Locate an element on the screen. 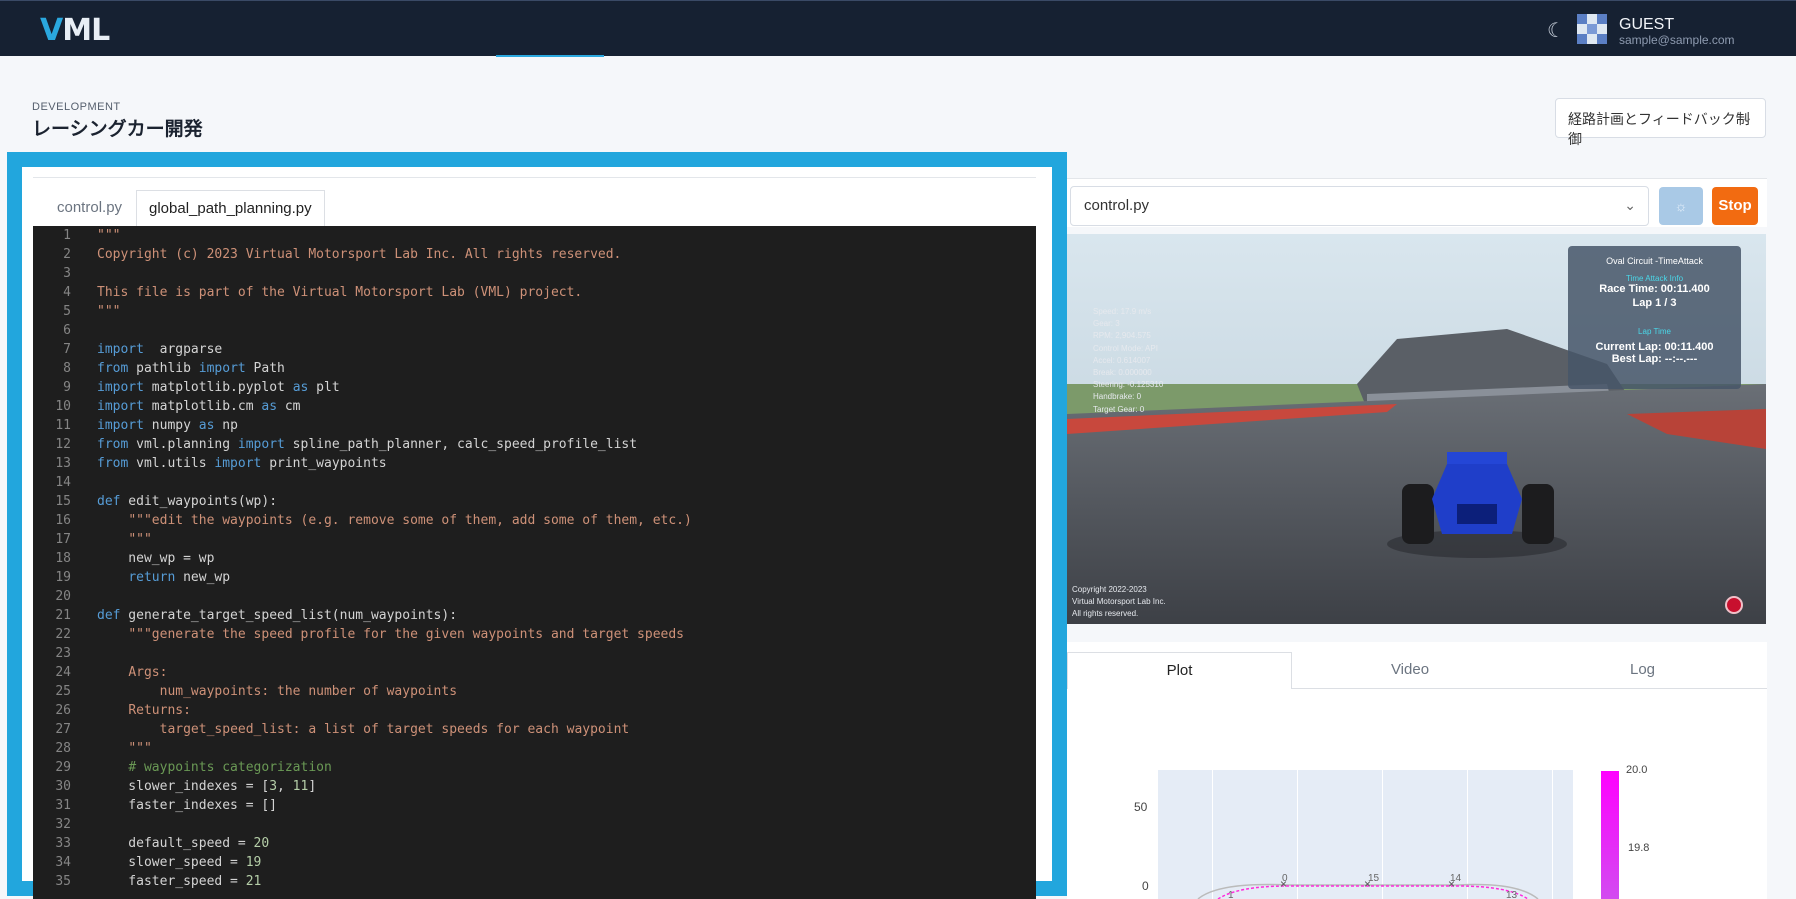 This screenshot has height=899, width=1796. page-title: レーシングカー開発 is located at coordinates (117, 129).